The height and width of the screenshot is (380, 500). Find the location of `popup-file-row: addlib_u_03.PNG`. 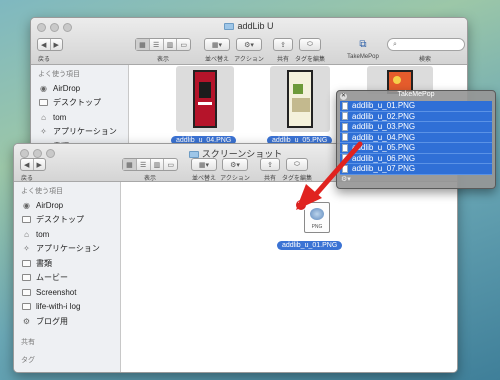

popup-file-row: addlib_u_03.PNG is located at coordinates (416, 127).